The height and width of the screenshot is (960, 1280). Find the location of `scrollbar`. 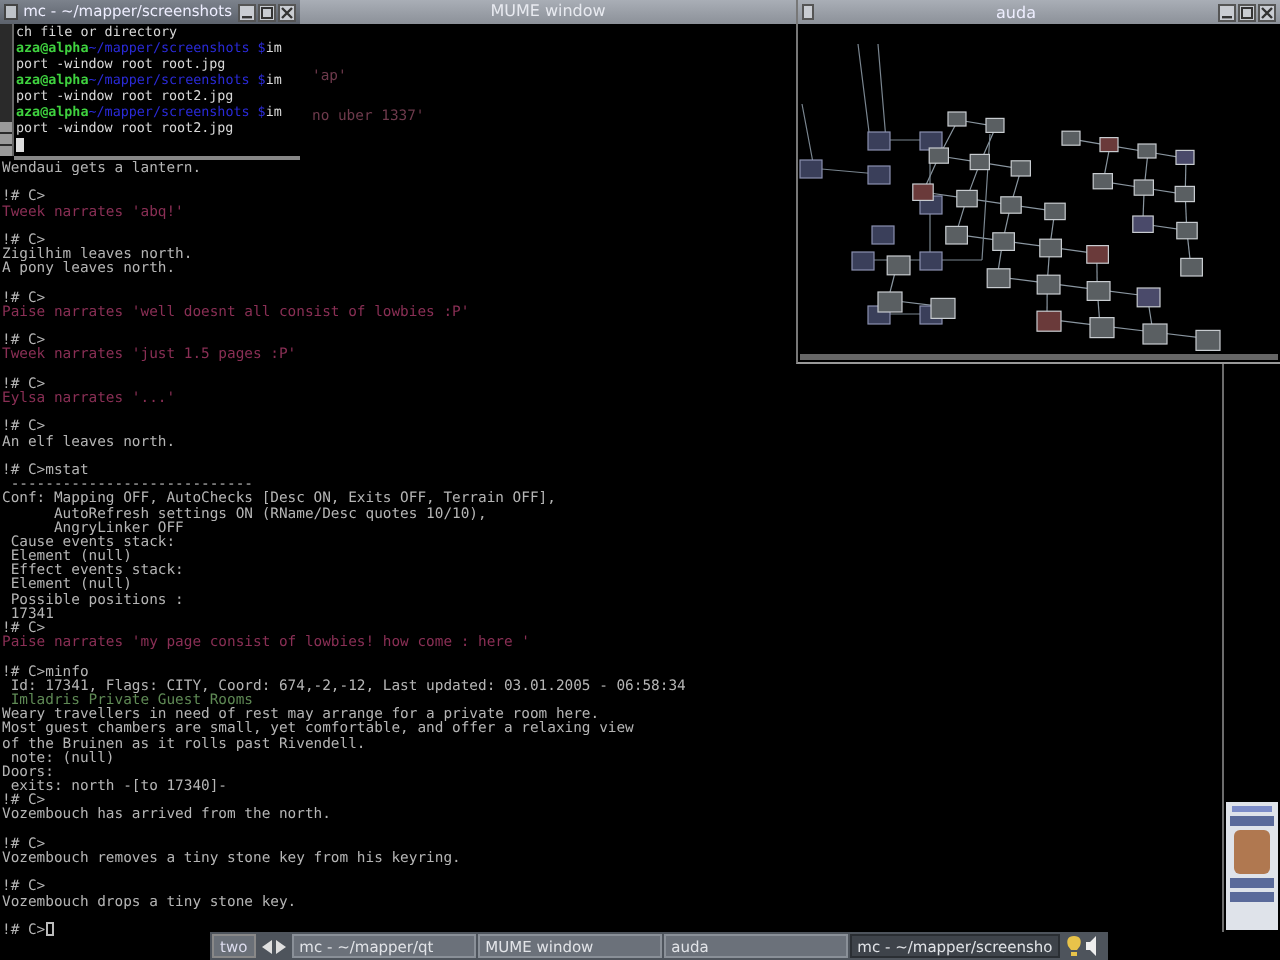

scrollbar is located at coordinates (7, 90).